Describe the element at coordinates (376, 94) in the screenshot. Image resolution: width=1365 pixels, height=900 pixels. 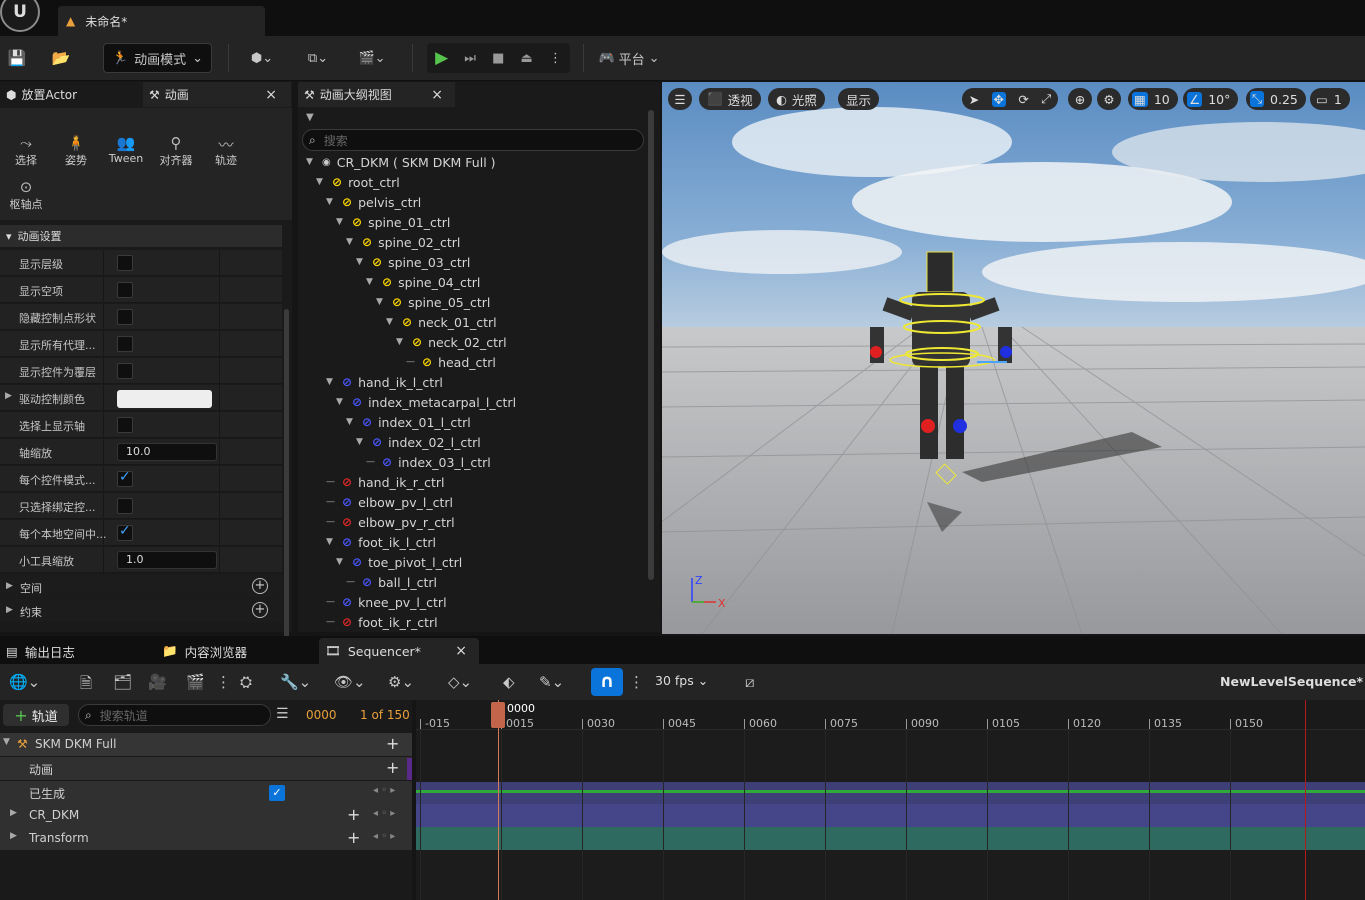
I see `tab-outliner: ⚒ 动画大纲视图 ×` at that location.